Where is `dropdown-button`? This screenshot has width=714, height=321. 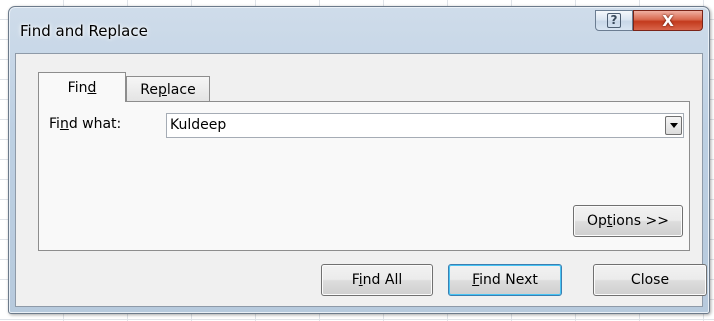
dropdown-button is located at coordinates (673, 125).